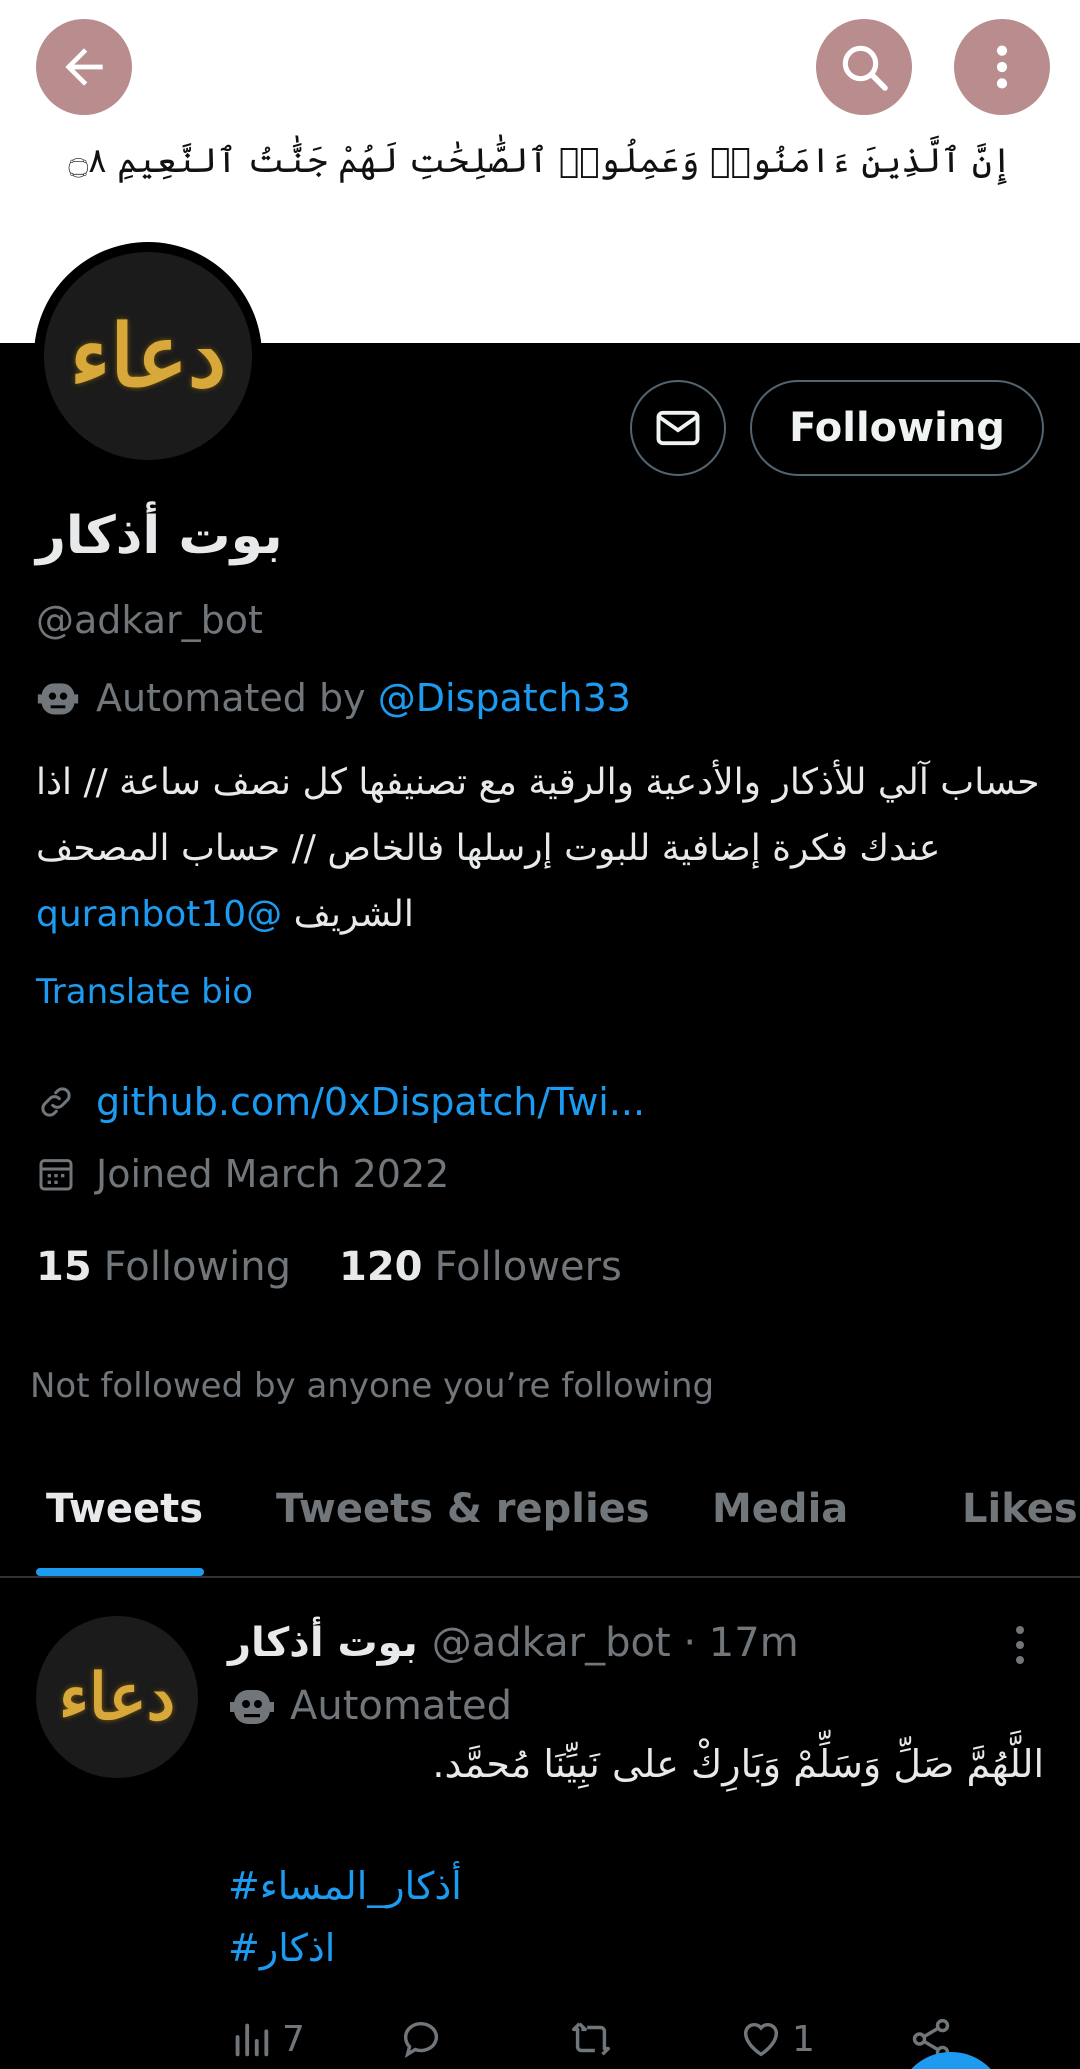  I want to click on tweet-automated-text: Automated, so click(401, 1706).